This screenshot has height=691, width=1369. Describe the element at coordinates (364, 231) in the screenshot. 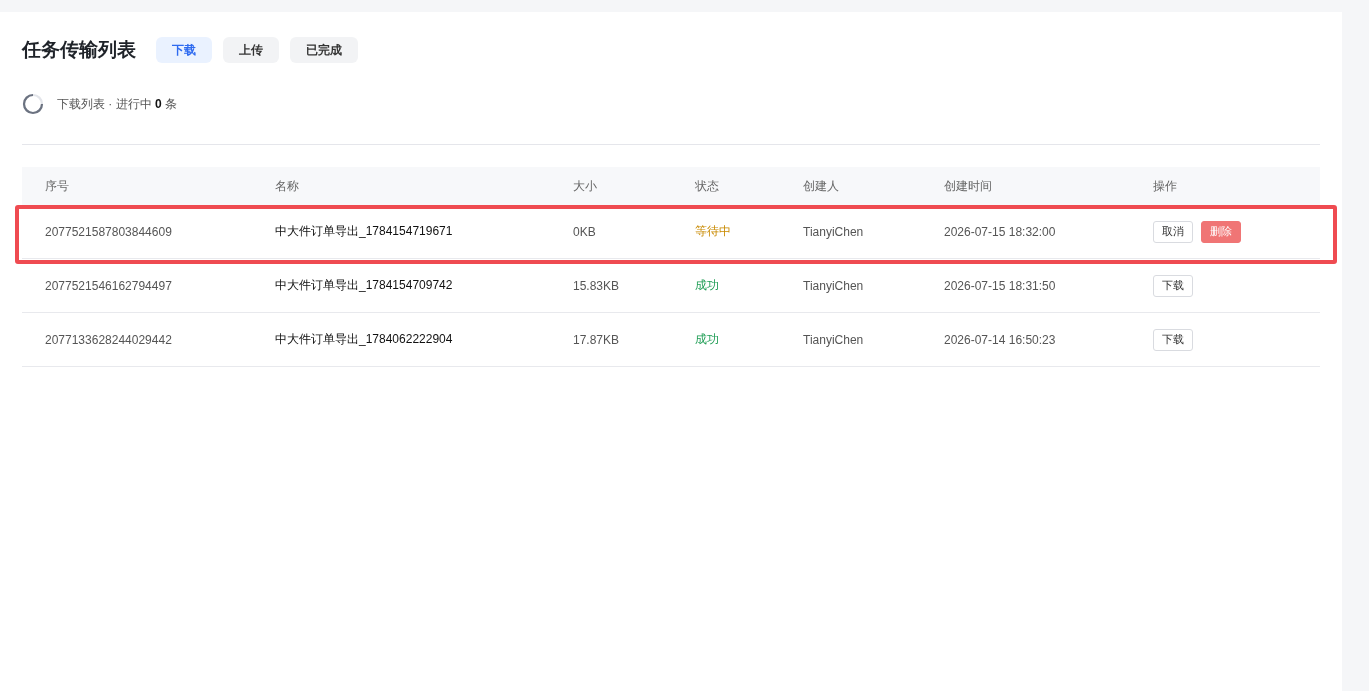

I see `table-cell-text: 中大件订单导出_1784154719671` at that location.